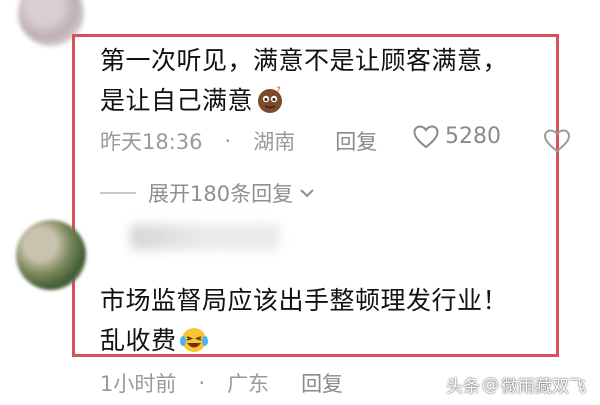 This screenshot has width=600, height=405. What do you see at coordinates (193, 340) in the screenshot?
I see `laughing-tears-emoji-icon` at bounding box center [193, 340].